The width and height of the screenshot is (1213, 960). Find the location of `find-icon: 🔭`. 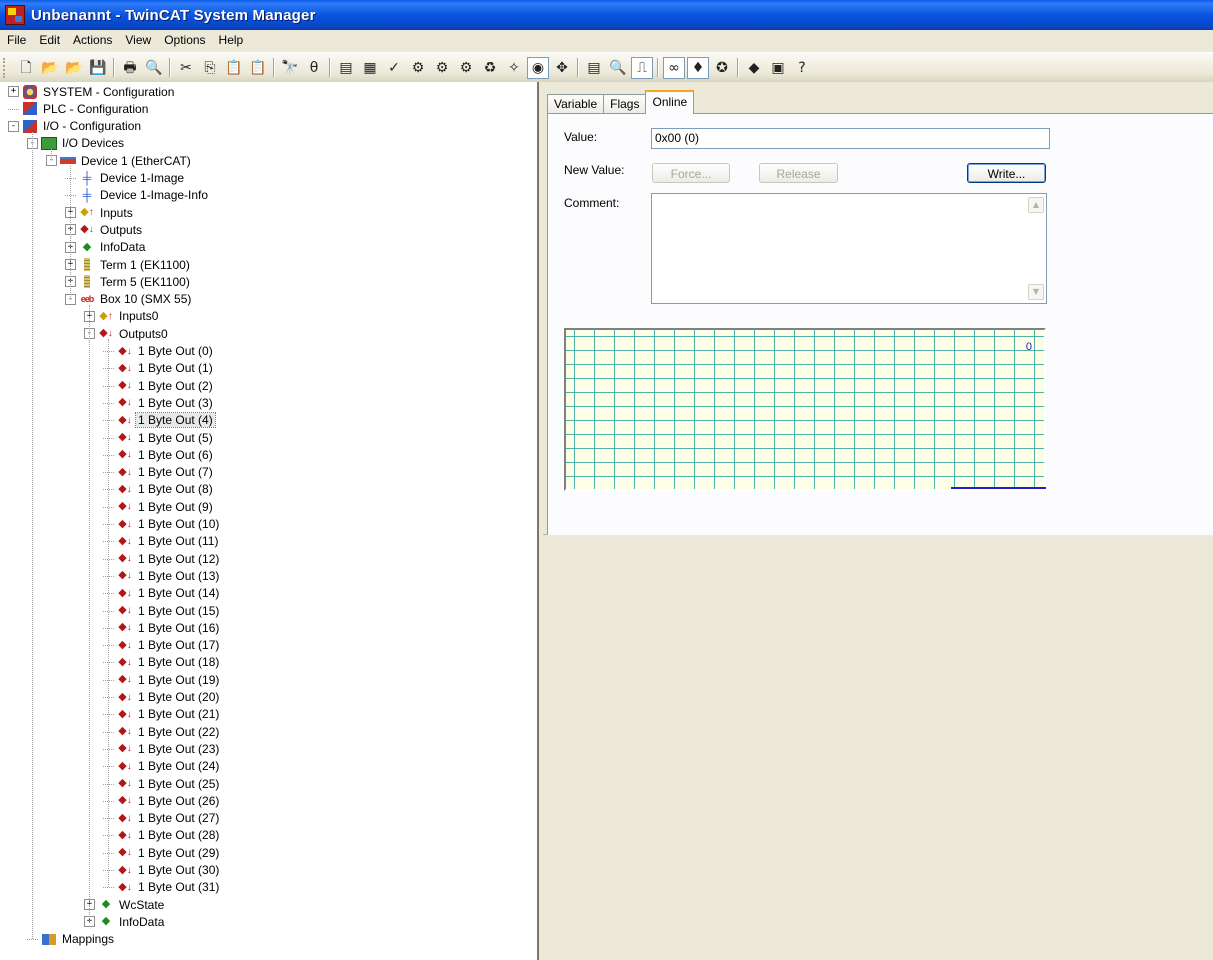

find-icon: 🔭 is located at coordinates (290, 68).